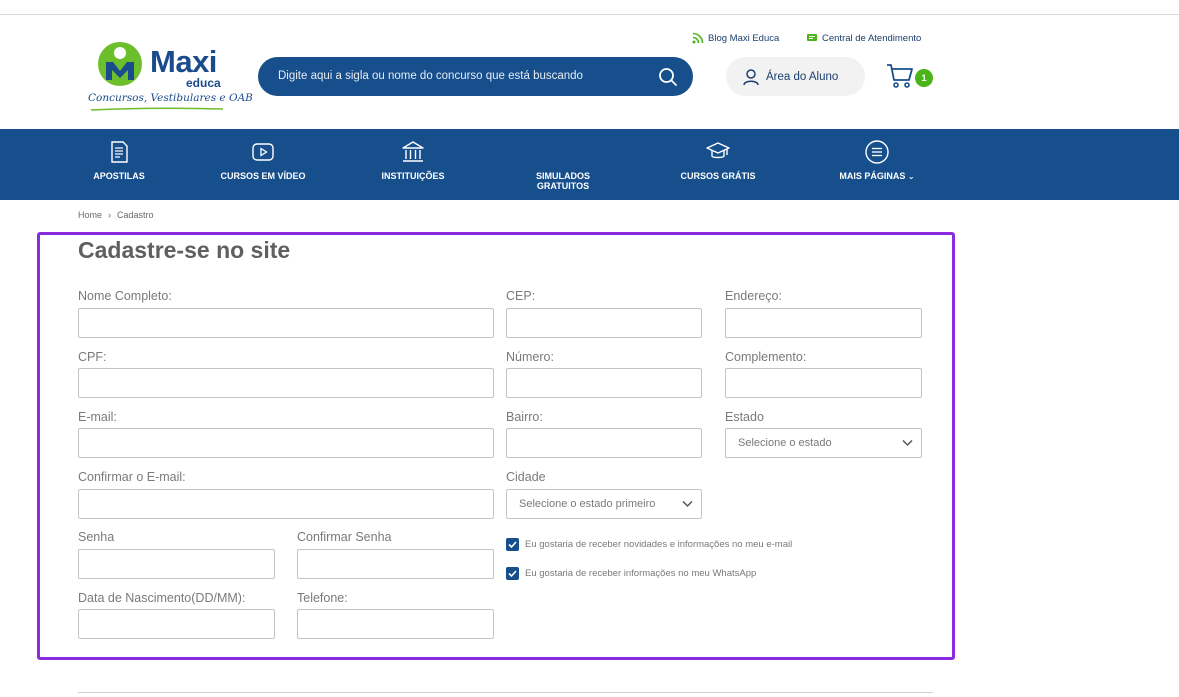 The width and height of the screenshot is (1179, 697). What do you see at coordinates (96, 537) in the screenshot?
I see `password-label: Senha` at bounding box center [96, 537].